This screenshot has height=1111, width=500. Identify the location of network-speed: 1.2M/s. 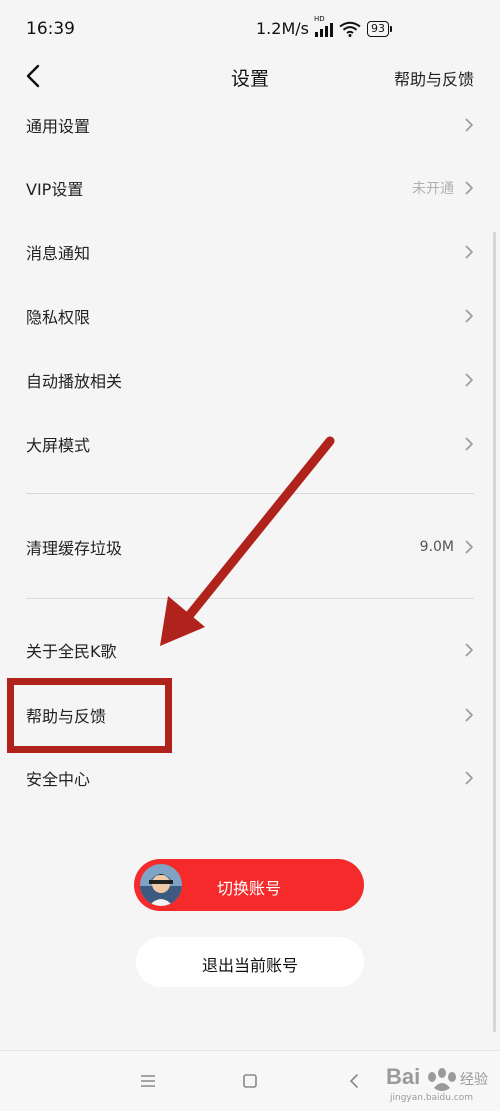
(282, 28).